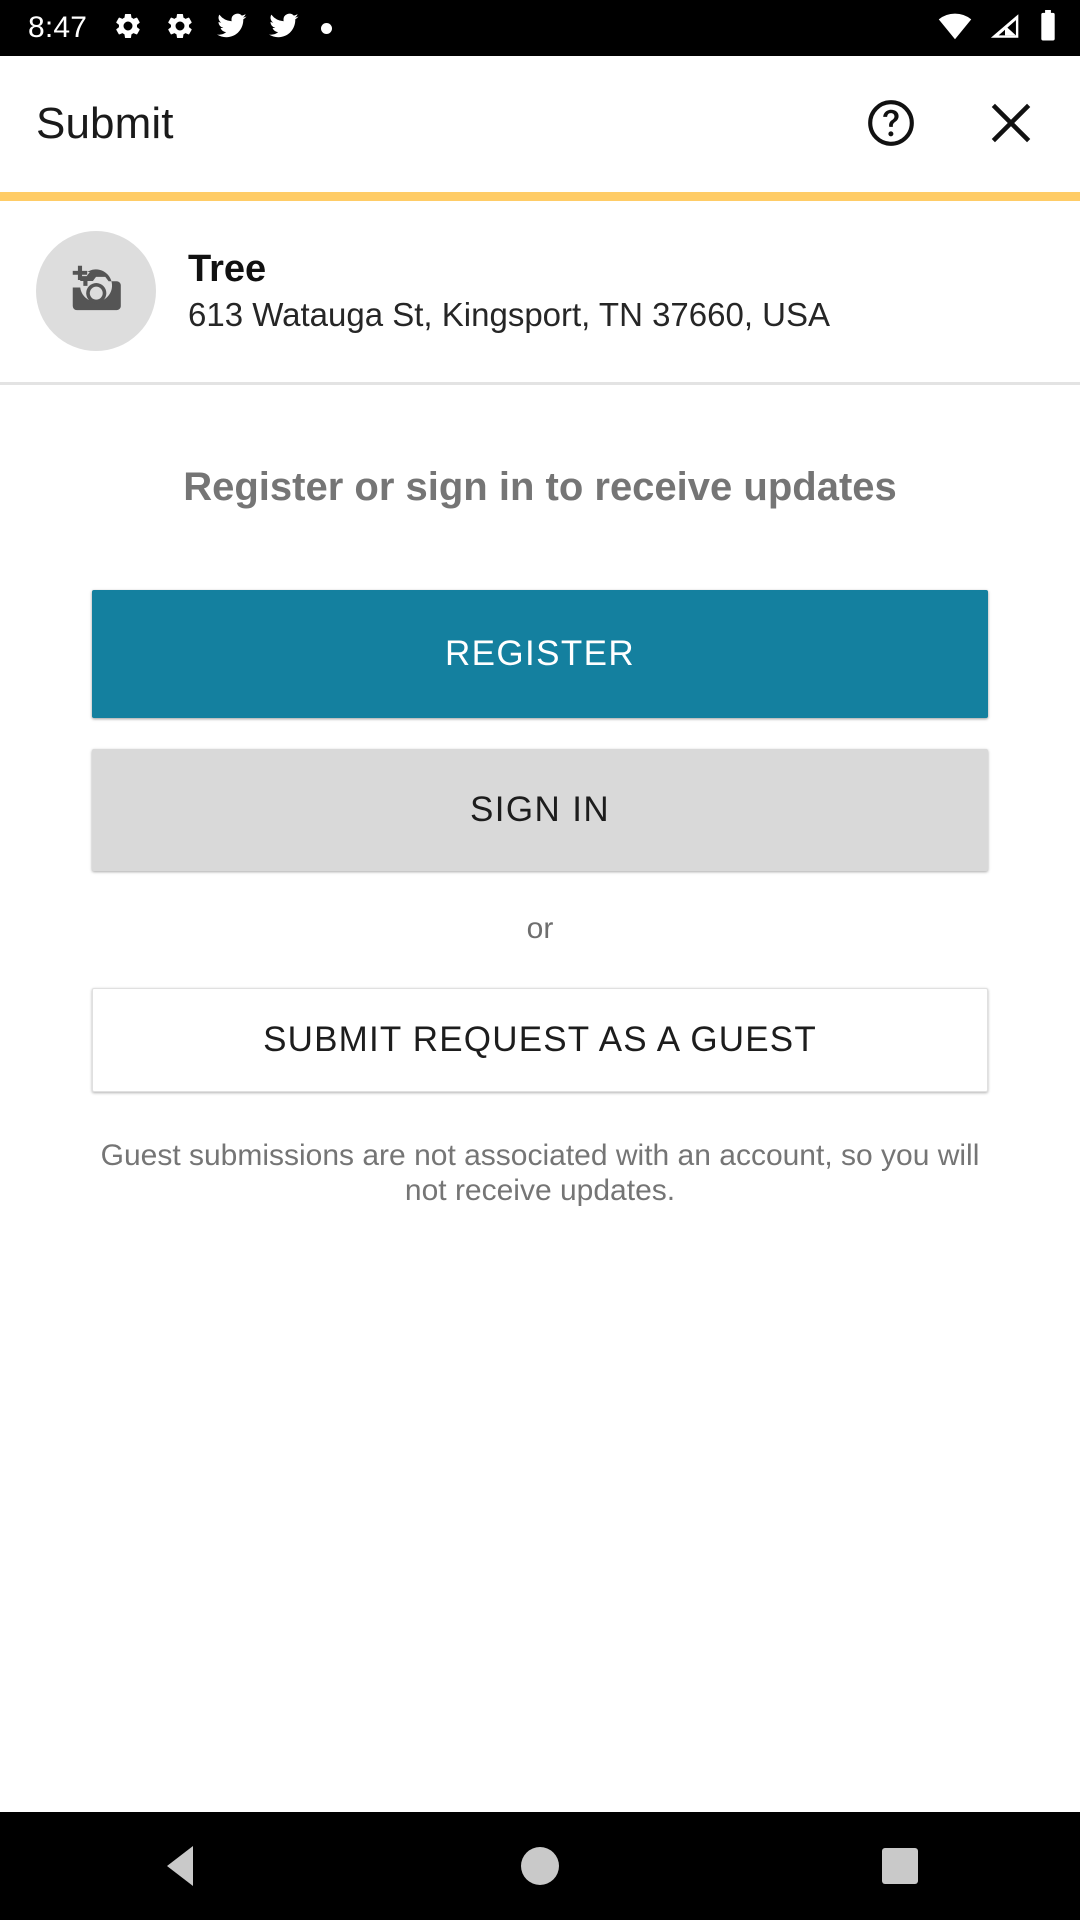 This screenshot has height=1920, width=1080. Describe the element at coordinates (540, 124) in the screenshot. I see `app-bar: Submit` at that location.